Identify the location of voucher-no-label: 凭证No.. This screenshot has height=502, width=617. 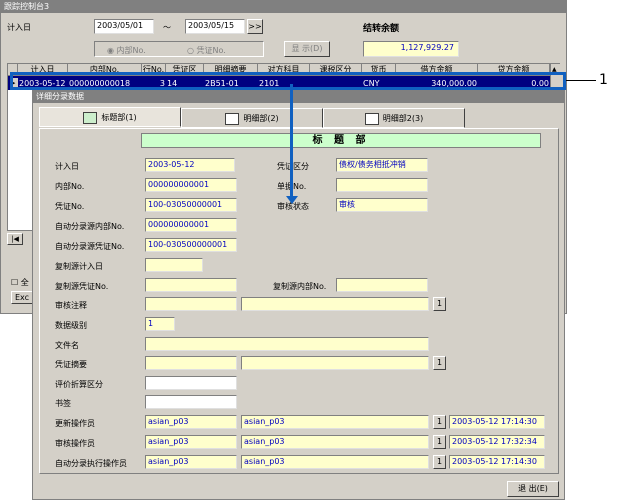
(70, 206).